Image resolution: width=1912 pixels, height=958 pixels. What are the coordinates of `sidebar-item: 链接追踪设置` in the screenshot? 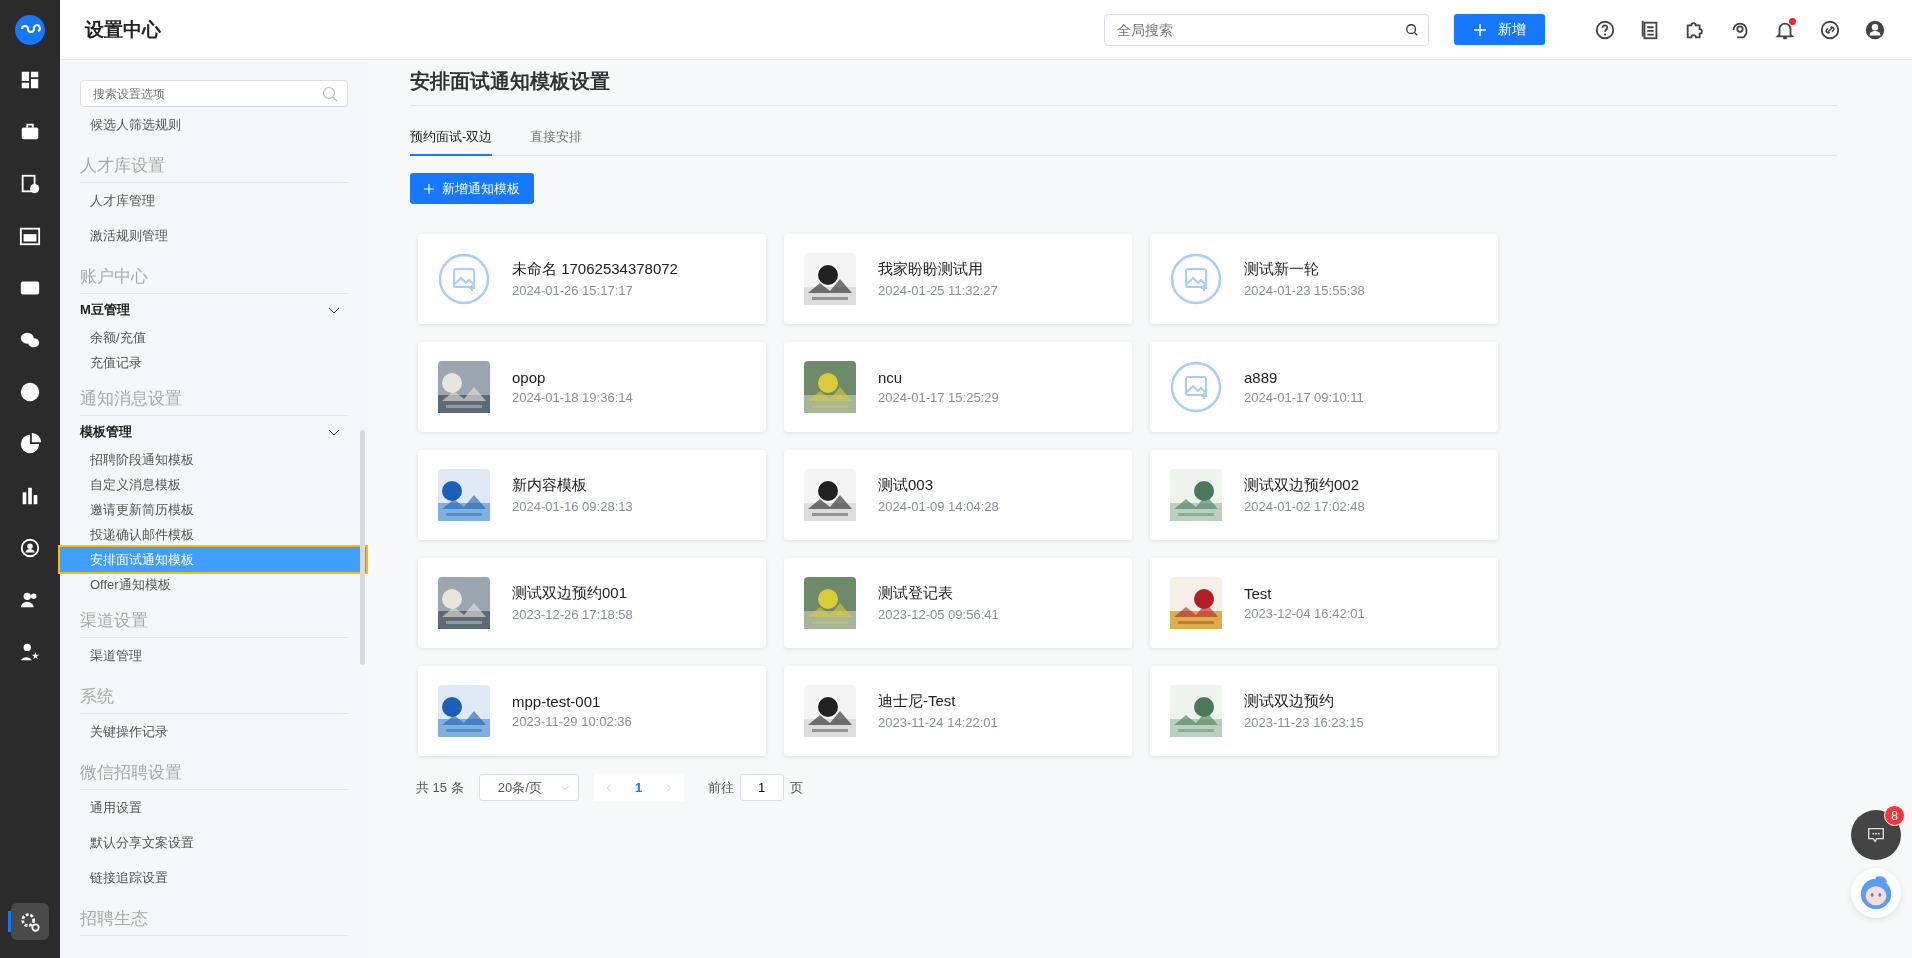 It's located at (214, 877).